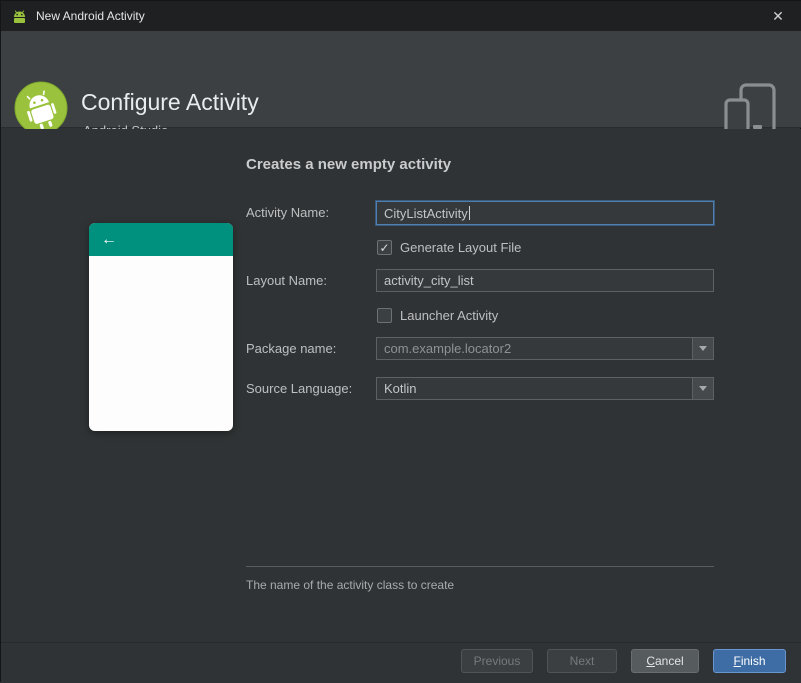  Describe the element at coordinates (449, 316) in the screenshot. I see `launcher-activity-label: Launcher Activity` at that location.